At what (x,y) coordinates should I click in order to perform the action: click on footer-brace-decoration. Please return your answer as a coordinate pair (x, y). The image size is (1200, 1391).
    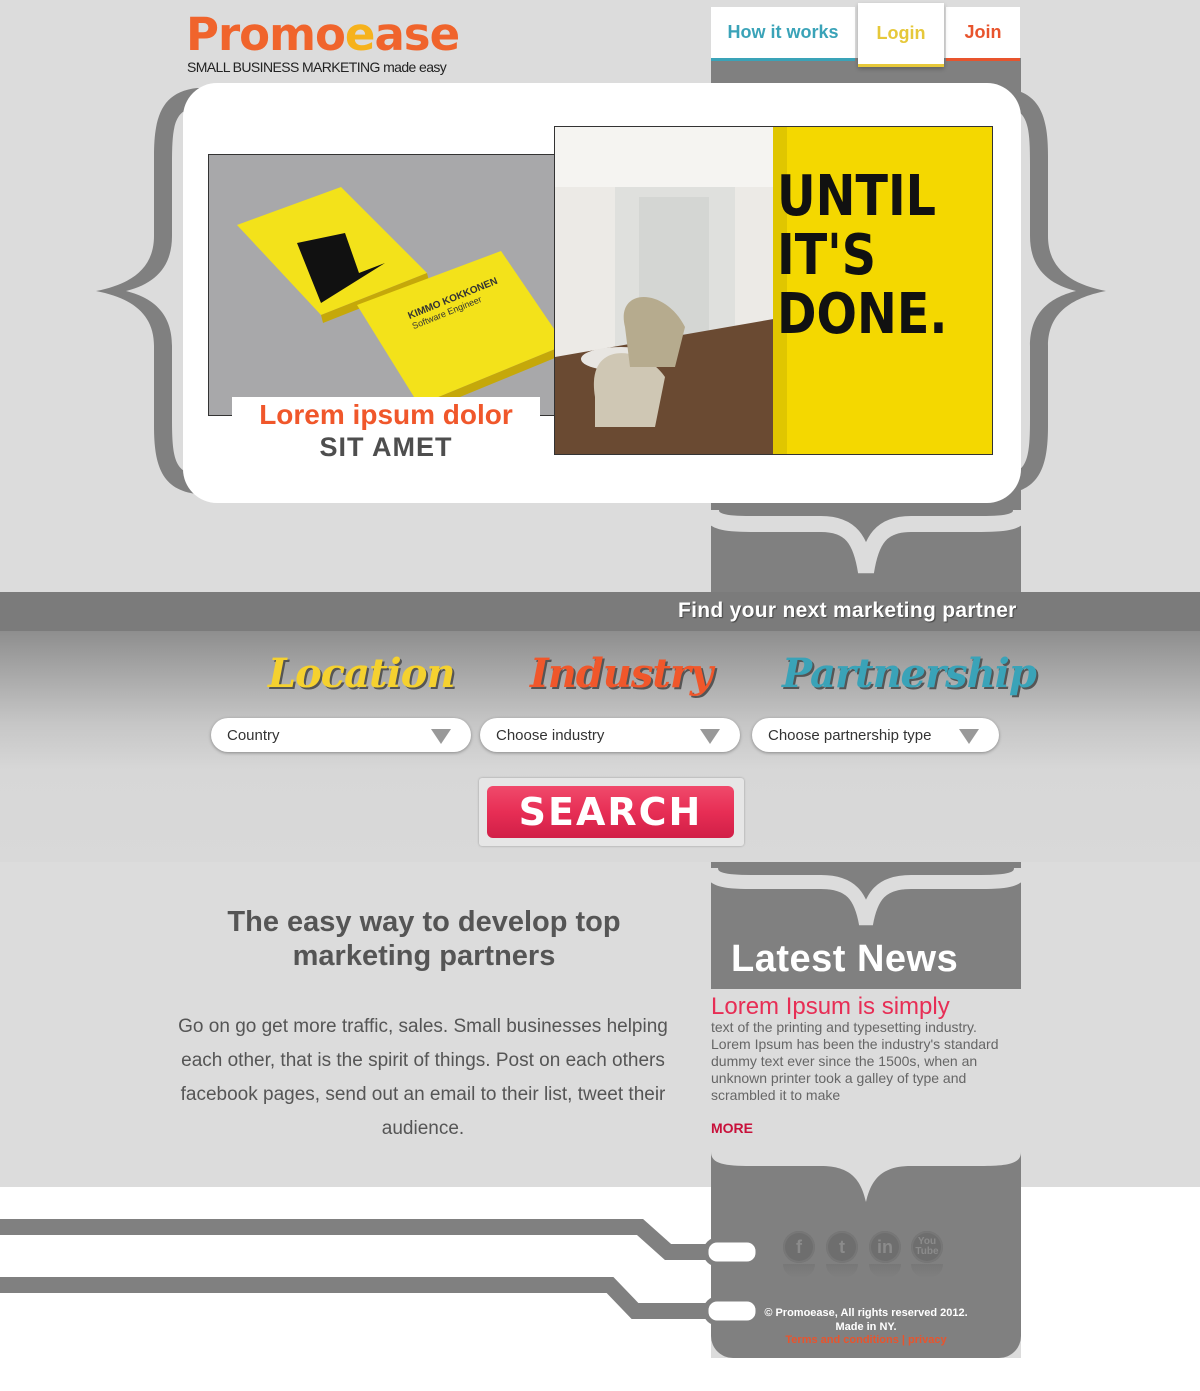
    Looking at the image, I should click on (866, 1171).